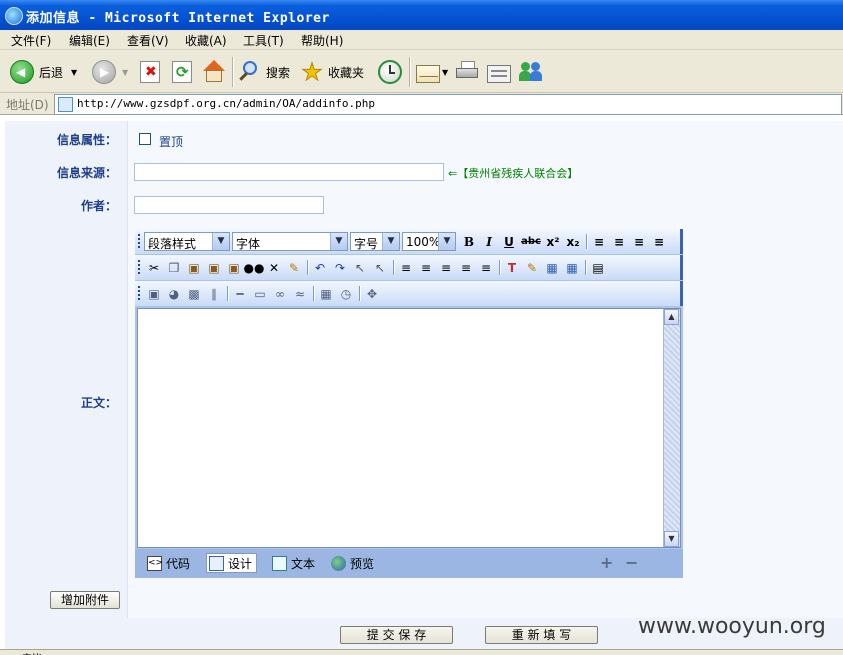 The image size is (843, 655). Describe the element at coordinates (85, 600) in the screenshot. I see `add-attachment-button: 增加附件` at that location.